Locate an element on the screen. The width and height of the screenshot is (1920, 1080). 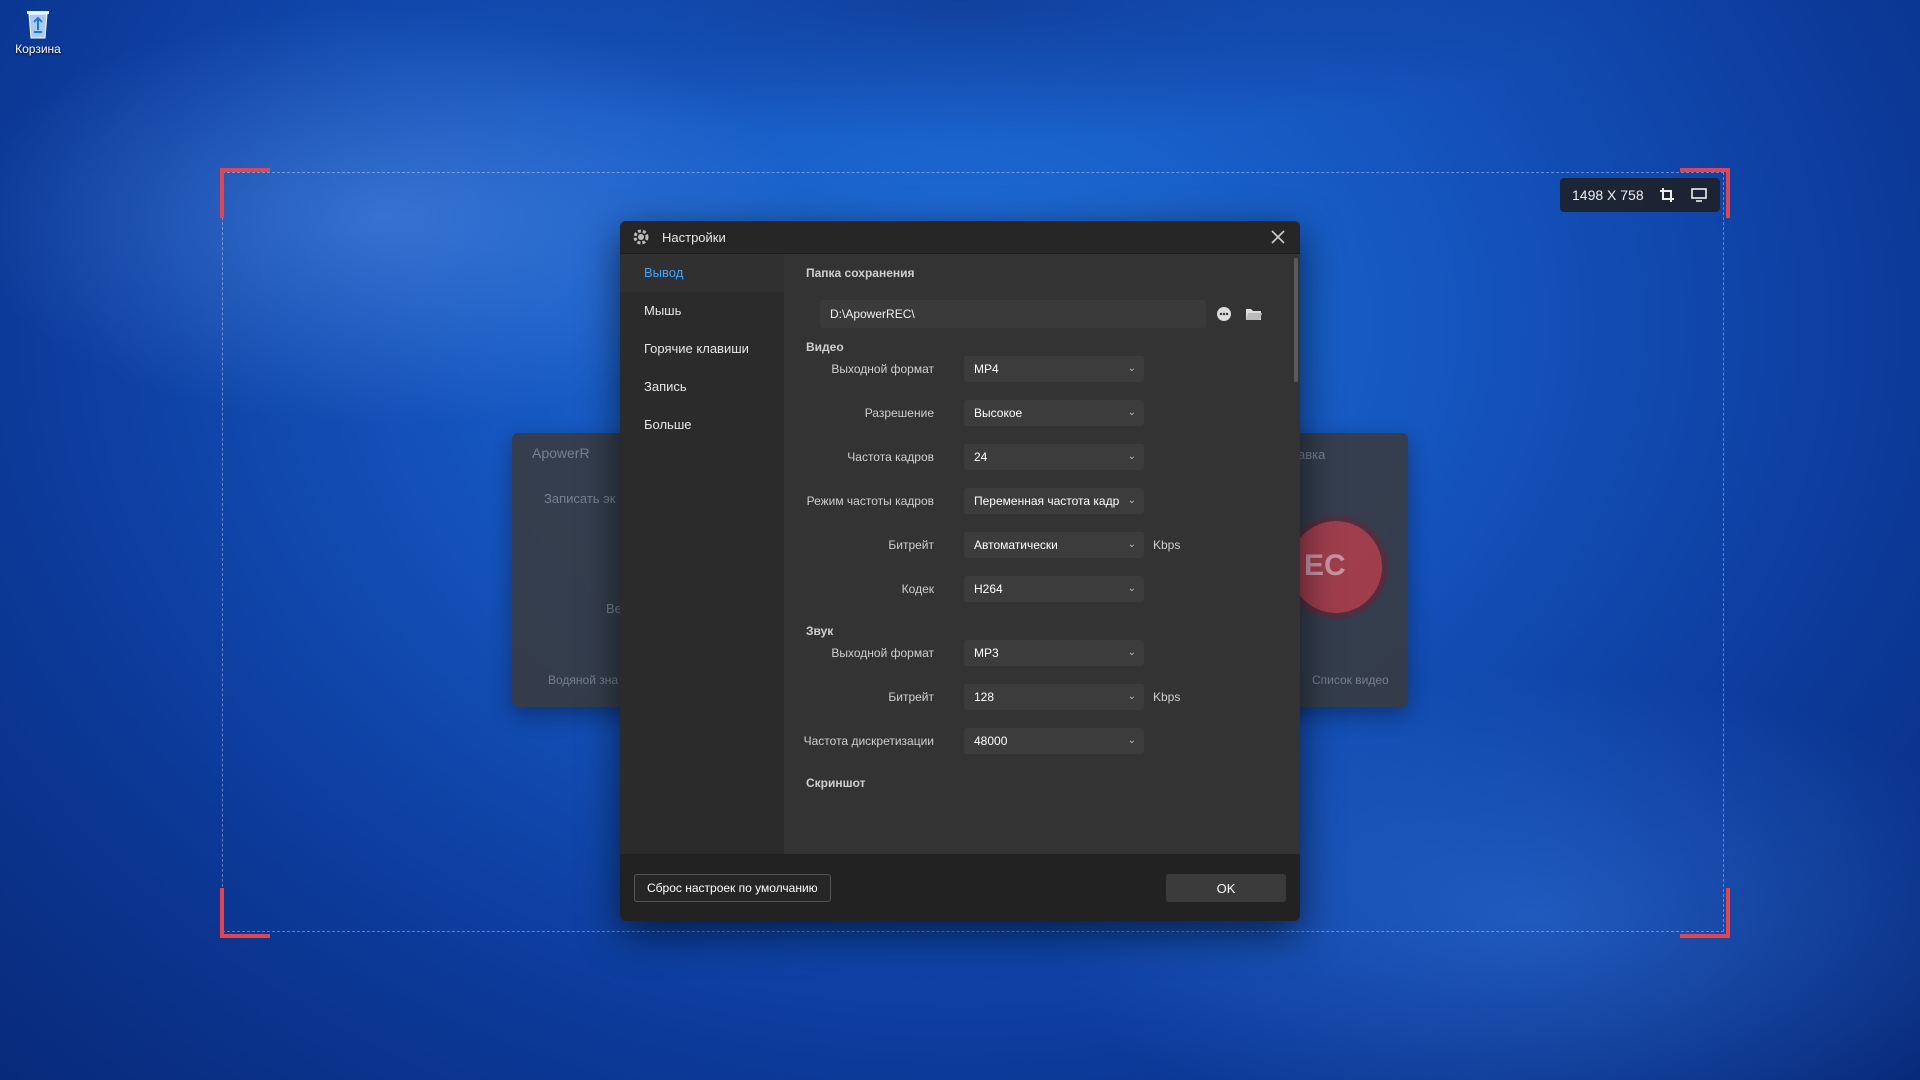
save-folder-path: D:\ApowerREC\ is located at coordinates (1013, 314).